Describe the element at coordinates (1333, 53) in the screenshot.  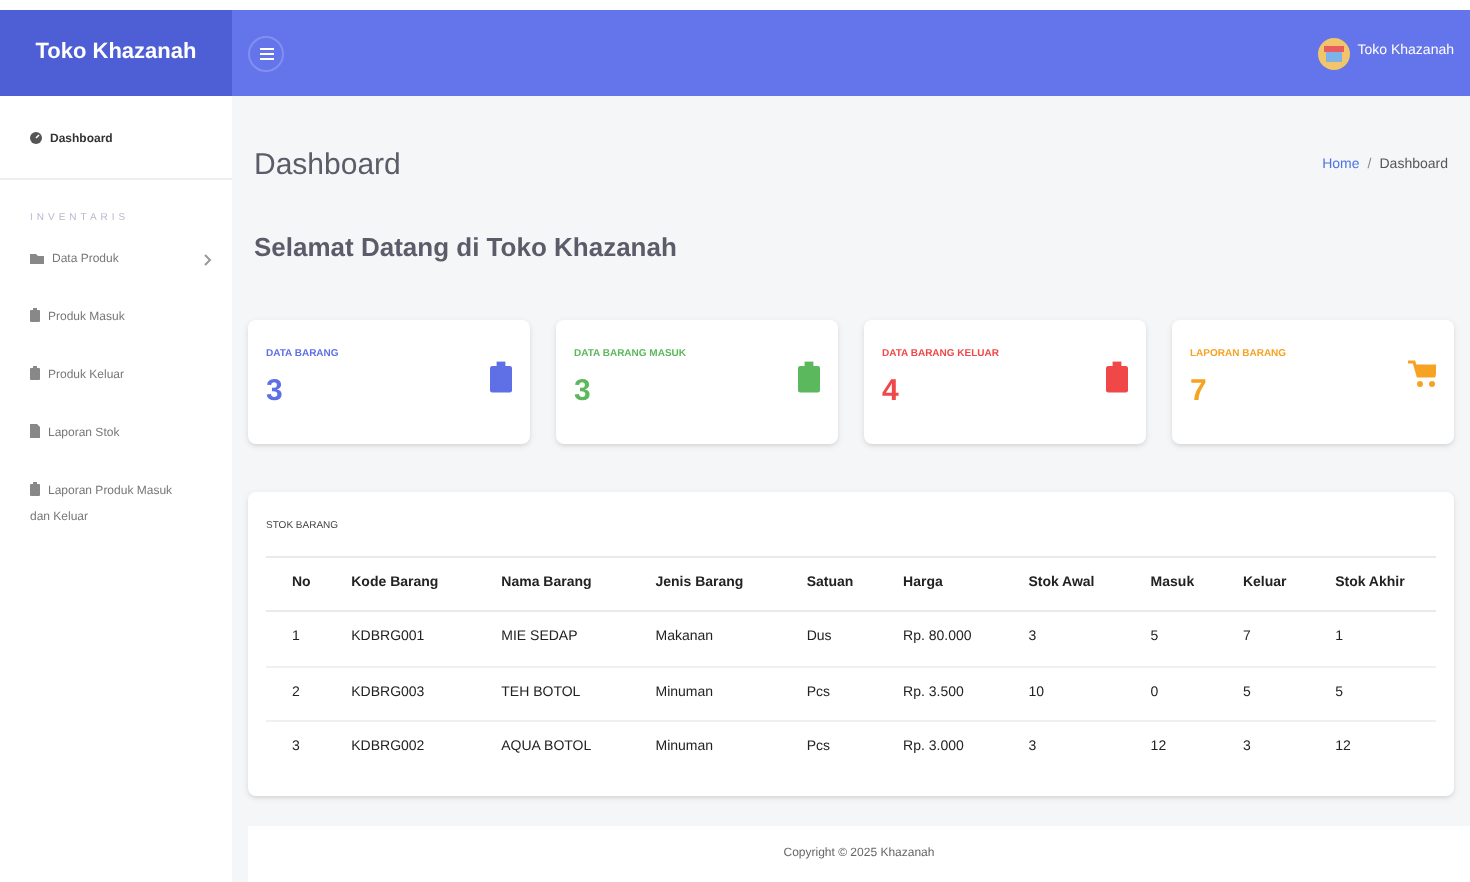
I see `shop-avatar-icon` at that location.